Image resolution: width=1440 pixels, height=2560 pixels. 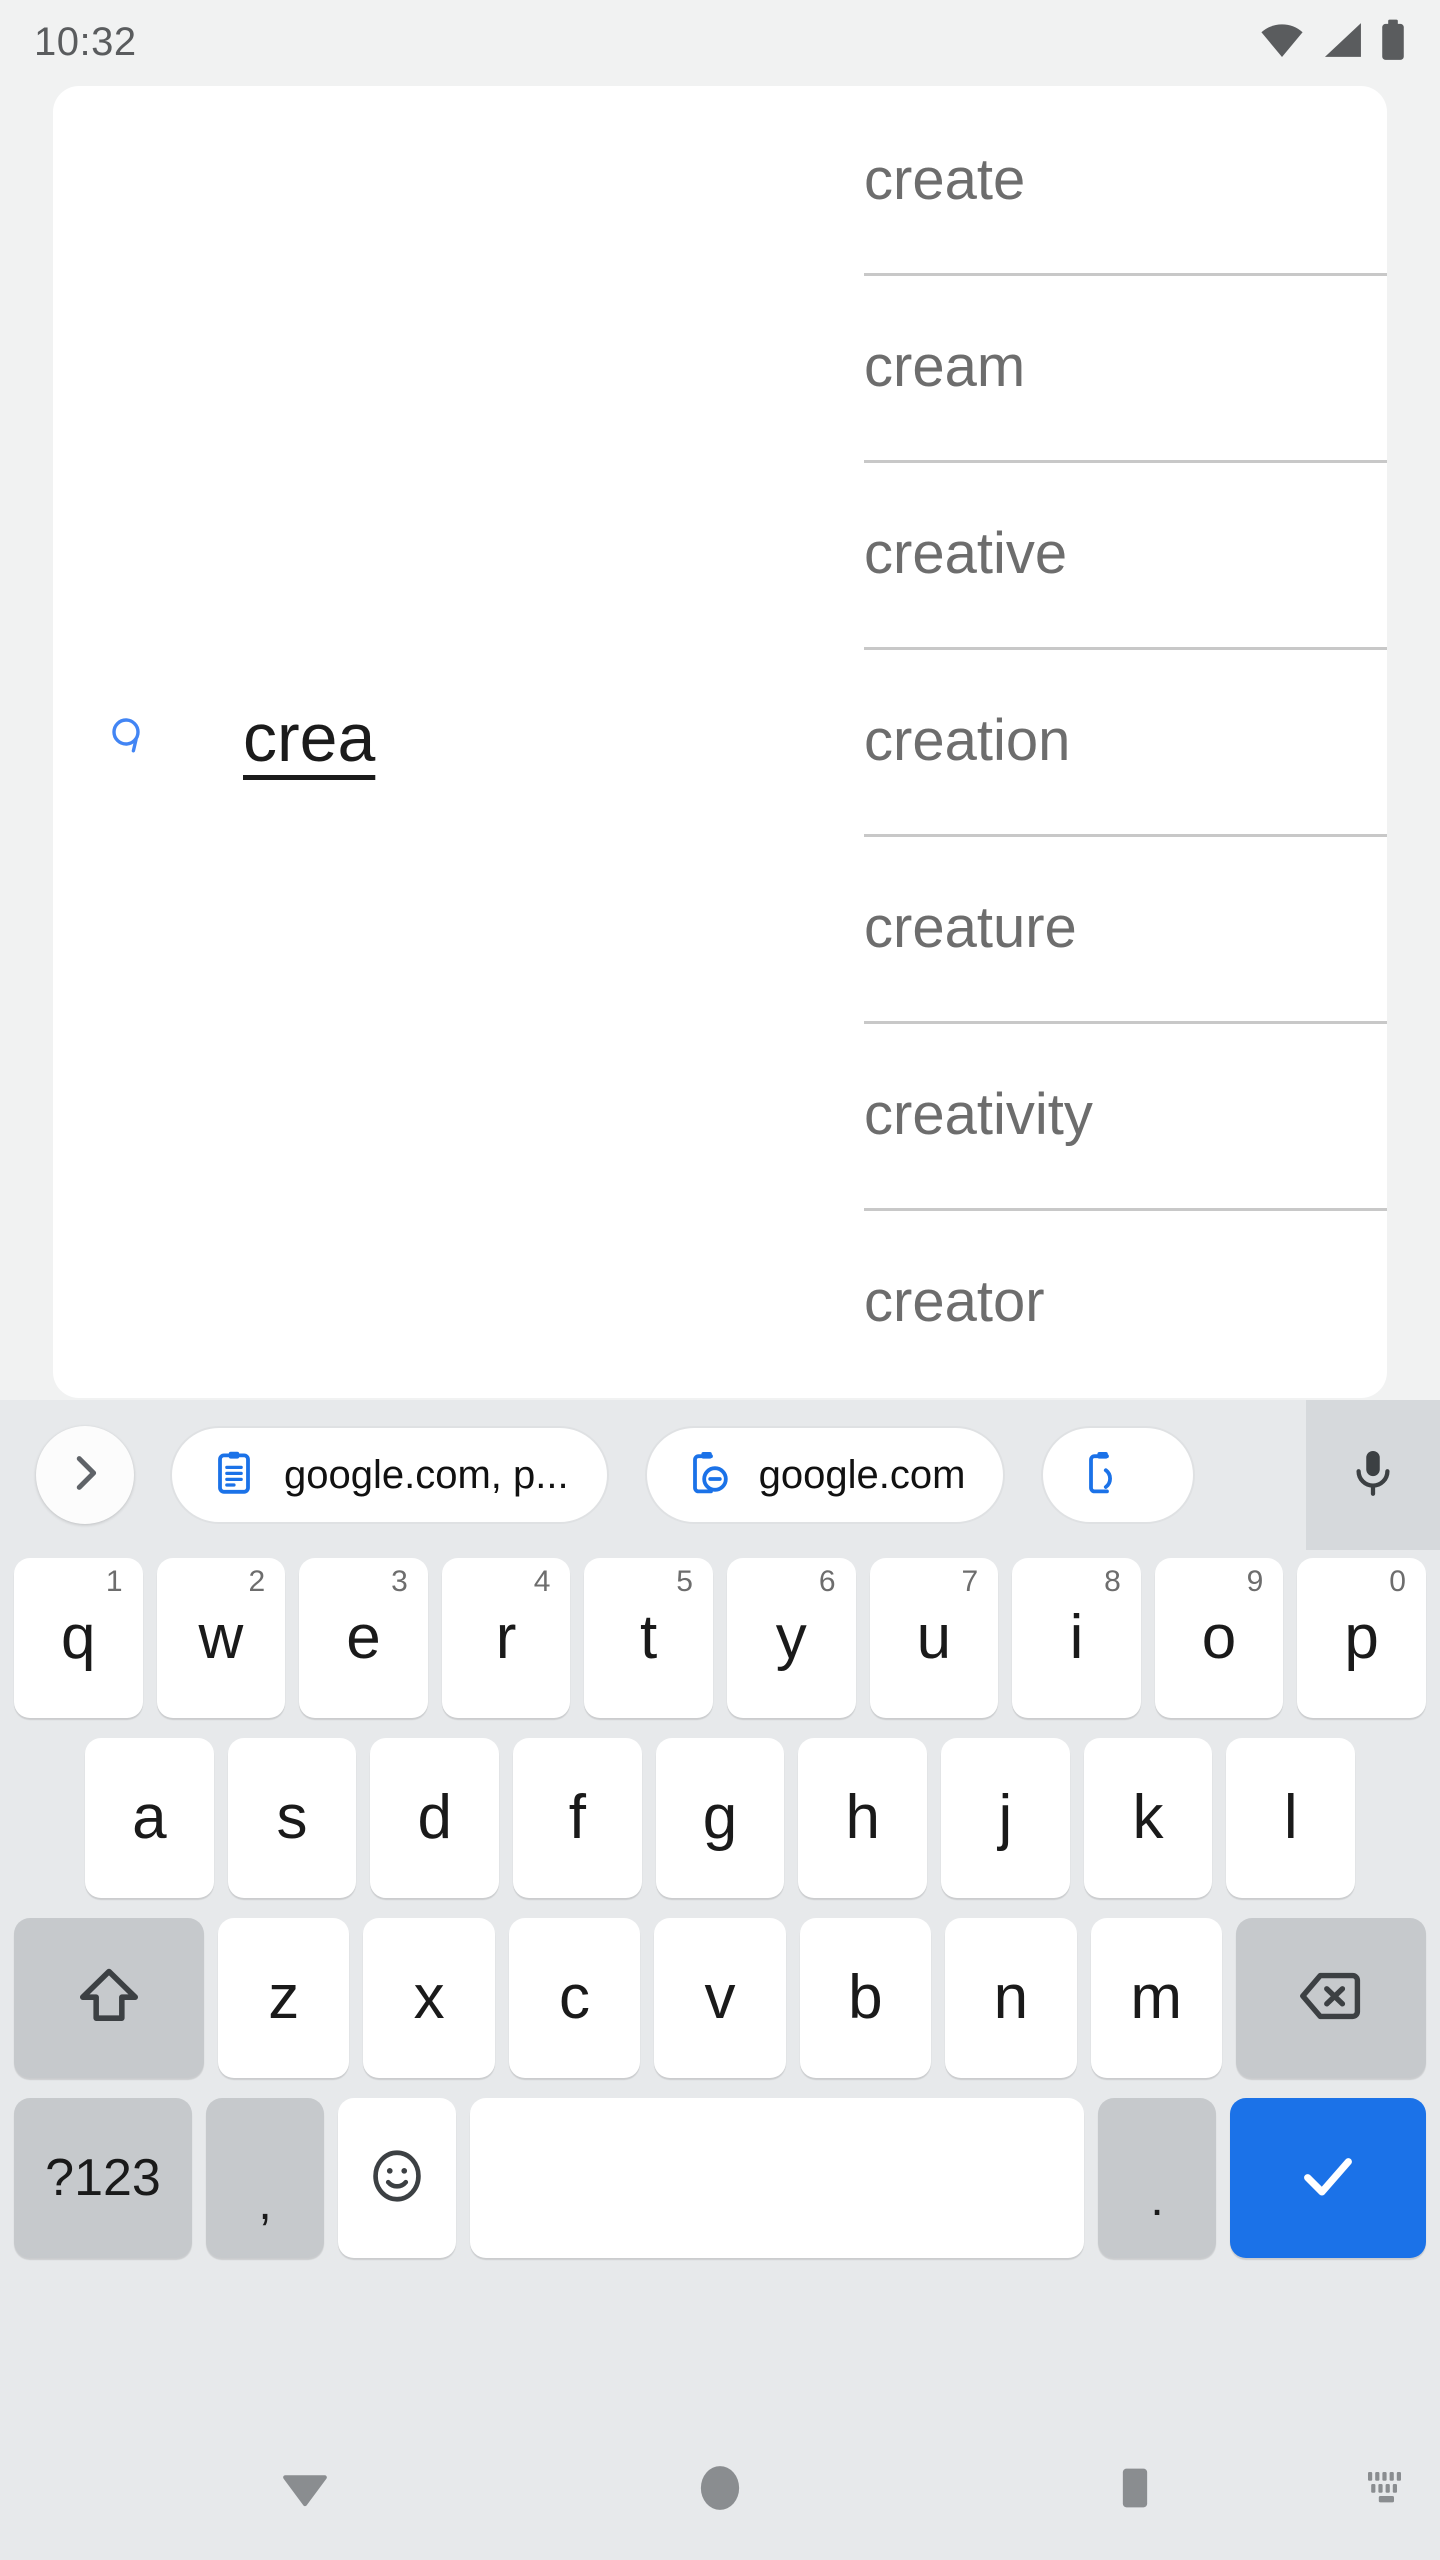 I want to click on key-f: f, so click(x=577, y=1818).